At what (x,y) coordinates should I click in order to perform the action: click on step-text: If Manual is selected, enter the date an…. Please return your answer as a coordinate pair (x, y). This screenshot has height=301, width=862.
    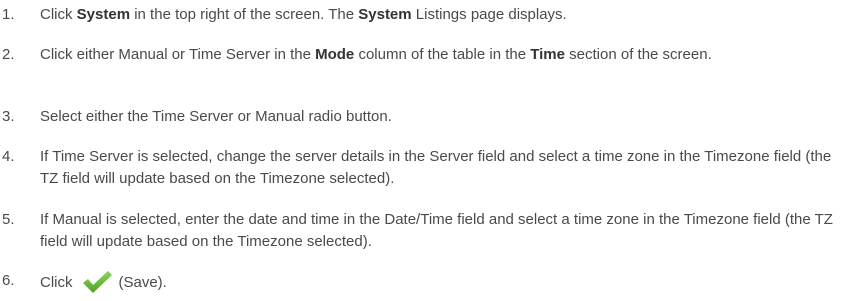
    Looking at the image, I should click on (436, 230).